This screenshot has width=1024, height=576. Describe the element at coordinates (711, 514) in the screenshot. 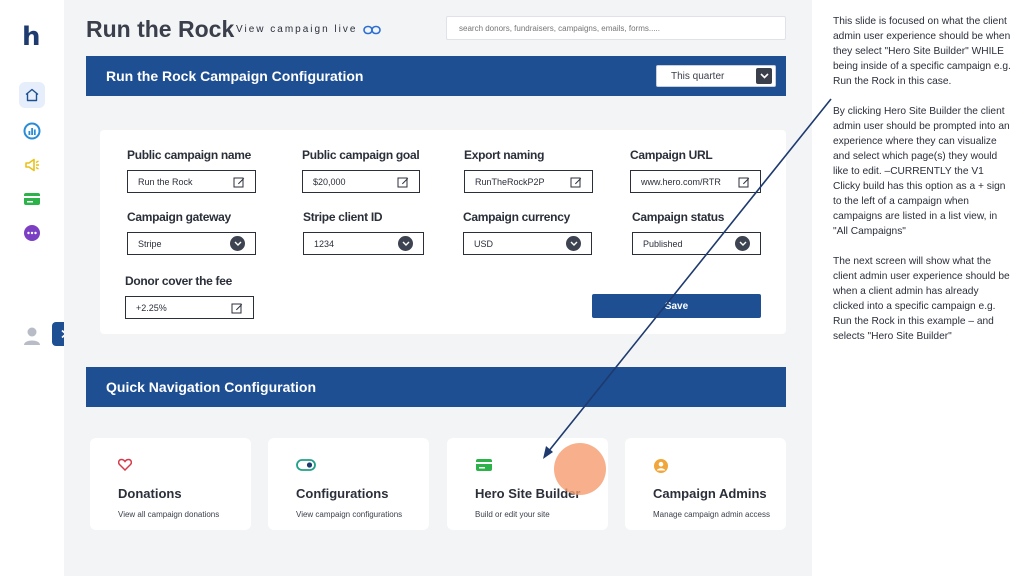

I see `campaign-admins-desc: Manage campaign admin access` at that location.